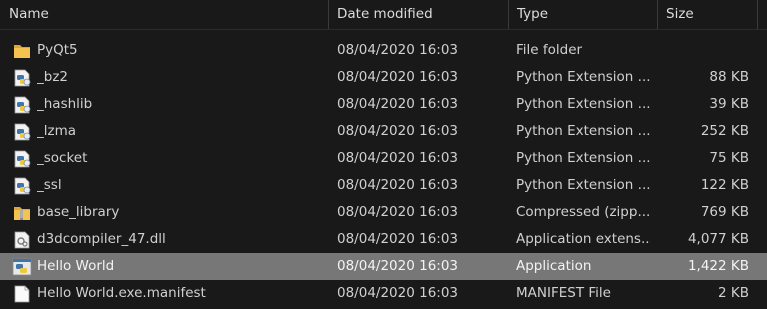 The width and height of the screenshot is (767, 309). I want to click on column-header-size: Size, so click(707, 14).